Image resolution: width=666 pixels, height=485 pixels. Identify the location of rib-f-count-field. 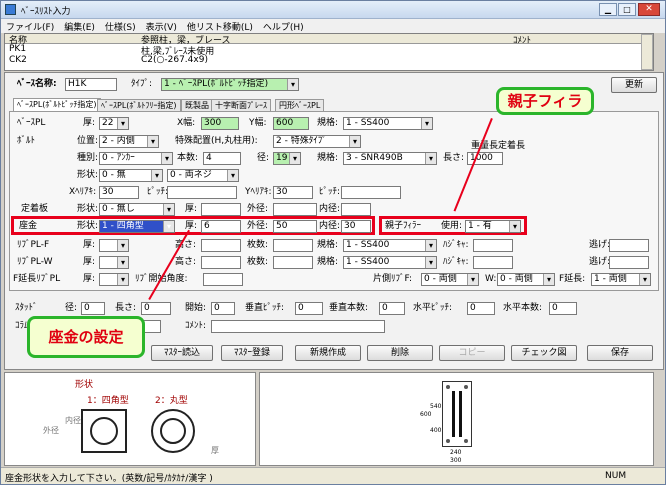
(293, 245).